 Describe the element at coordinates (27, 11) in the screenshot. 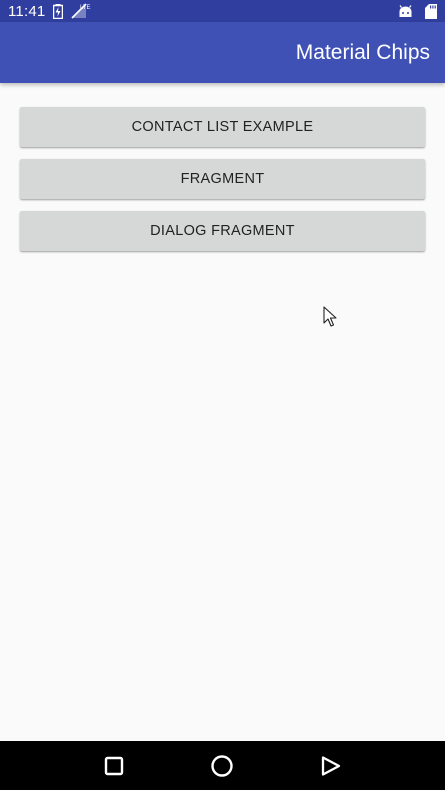

I see `status-time: 11:41` at that location.